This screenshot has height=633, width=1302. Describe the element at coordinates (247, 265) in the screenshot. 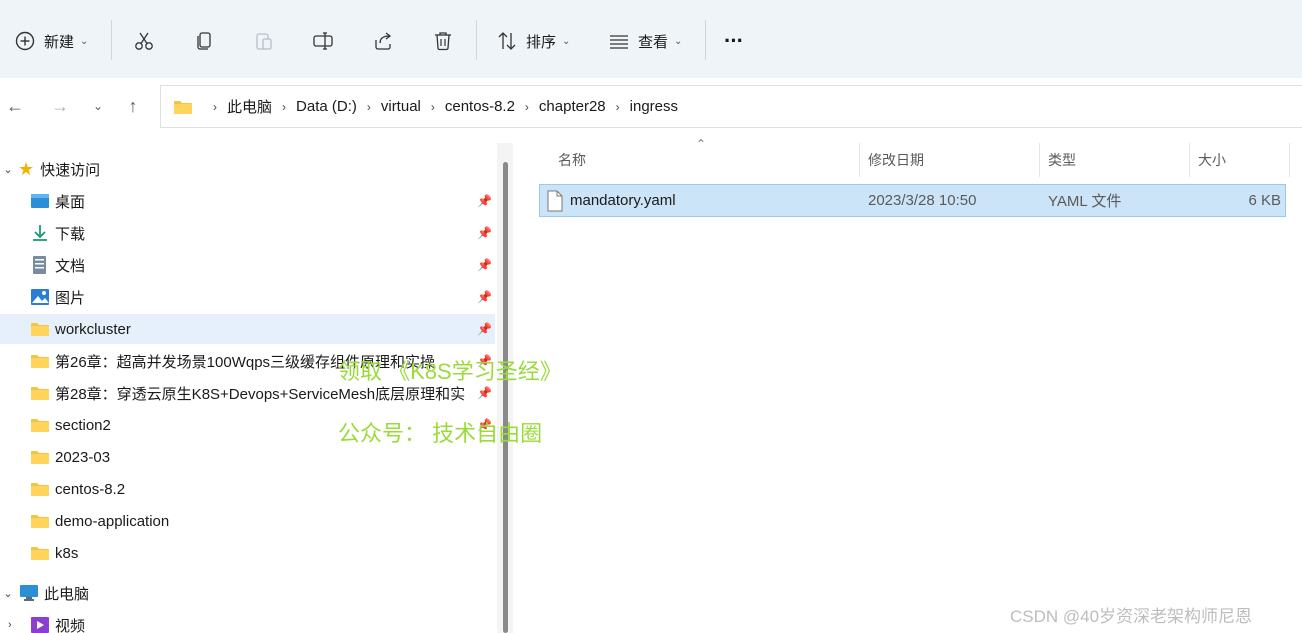

I see `sidebar-item-documents: 文档 📌` at that location.